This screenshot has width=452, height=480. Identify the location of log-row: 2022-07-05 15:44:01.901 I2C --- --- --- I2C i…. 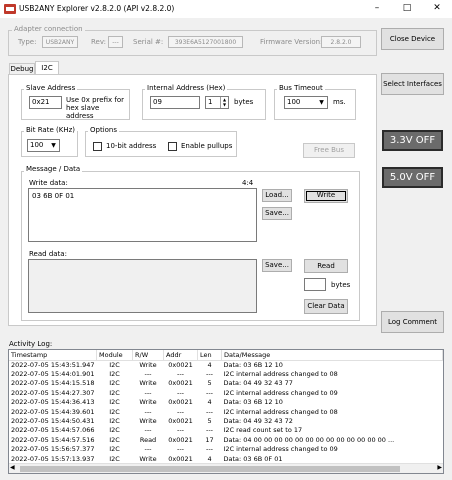
(226, 373).